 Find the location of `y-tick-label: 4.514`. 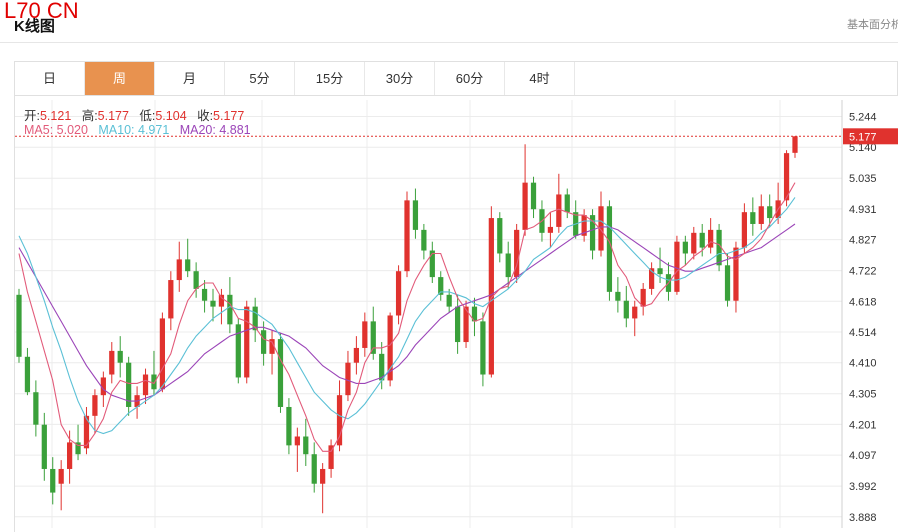

y-tick-label: 4.514 is located at coordinates (863, 333).